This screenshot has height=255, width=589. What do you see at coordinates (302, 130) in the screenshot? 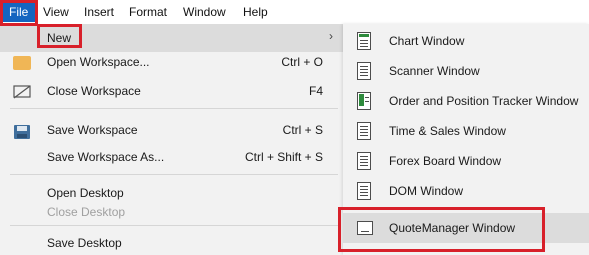
I see `save-workspace-shortcut: Ctrl + S` at bounding box center [302, 130].